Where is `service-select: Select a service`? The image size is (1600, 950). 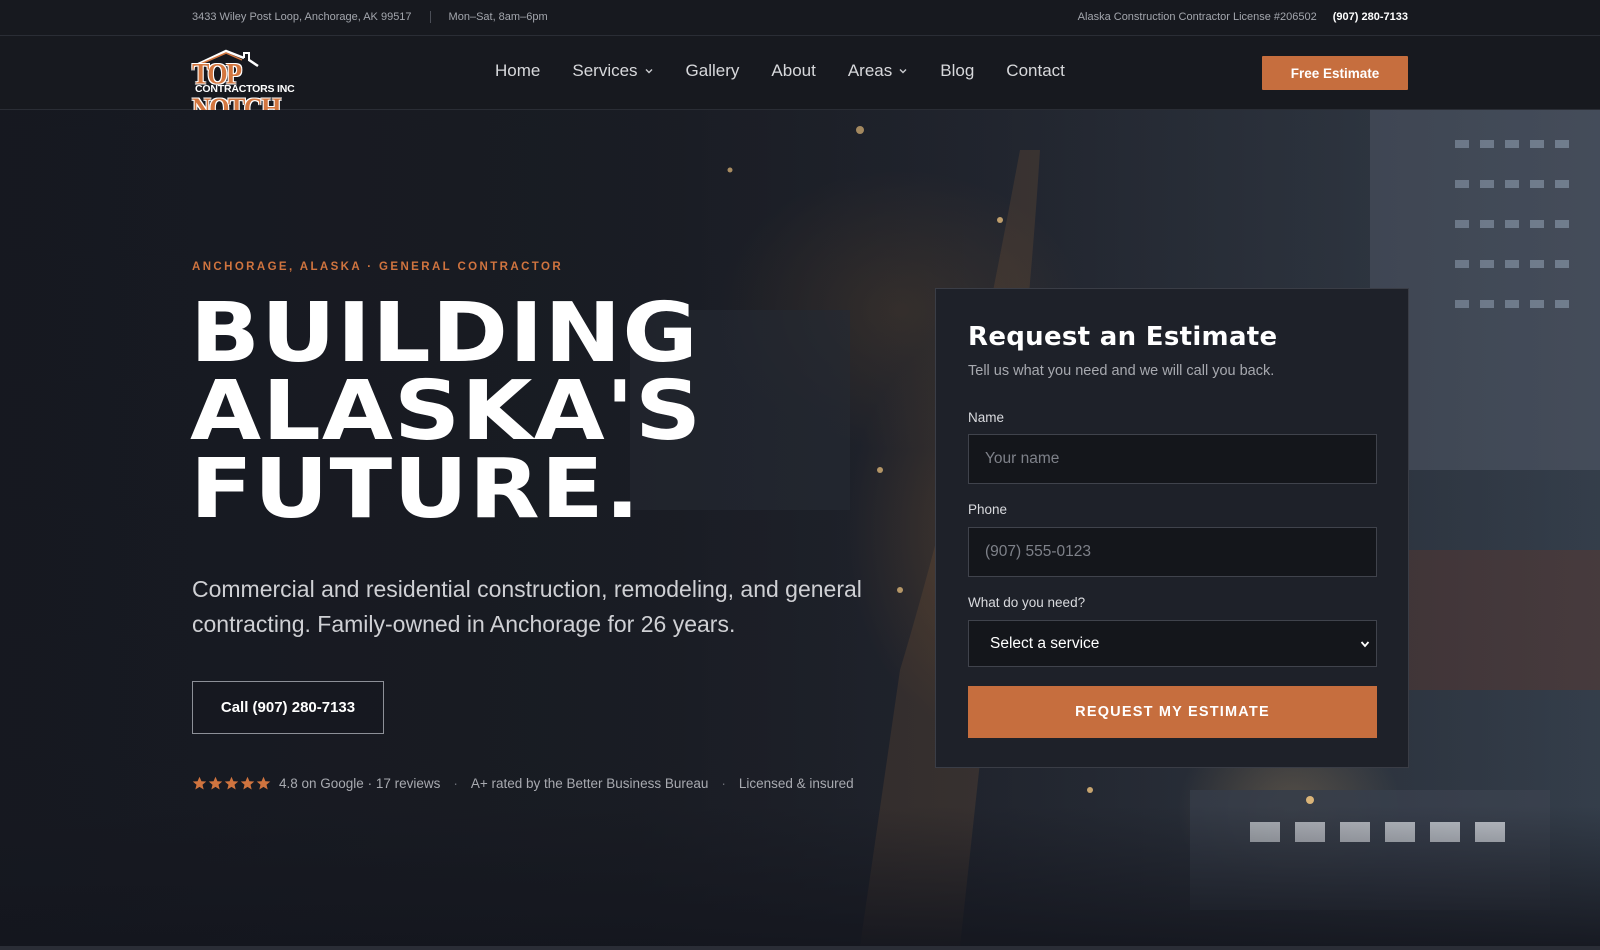
service-select: Select a service is located at coordinates (1172, 643).